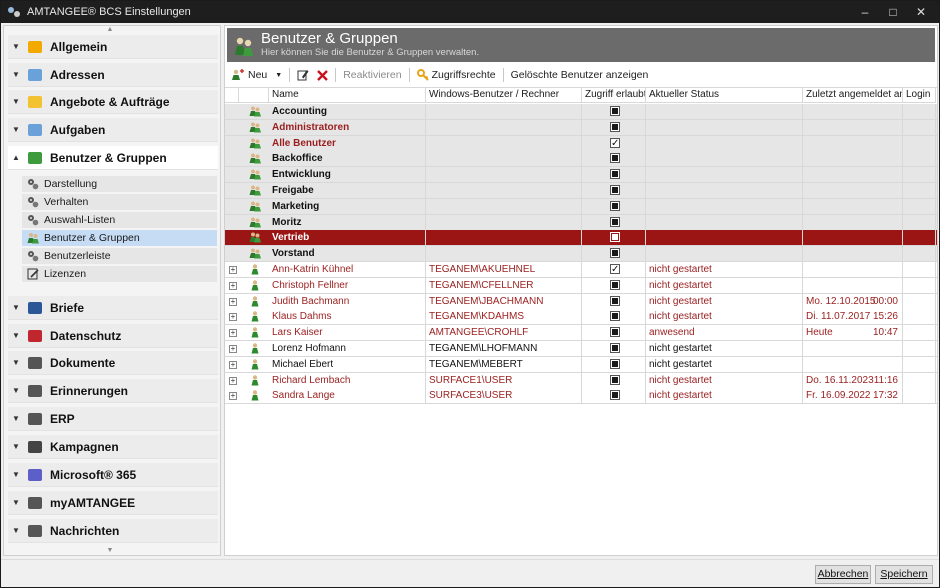 The width and height of the screenshot is (940, 588). I want to click on show-deleted-users-button: Gelöschte Benutzer anzeigen, so click(580, 75).